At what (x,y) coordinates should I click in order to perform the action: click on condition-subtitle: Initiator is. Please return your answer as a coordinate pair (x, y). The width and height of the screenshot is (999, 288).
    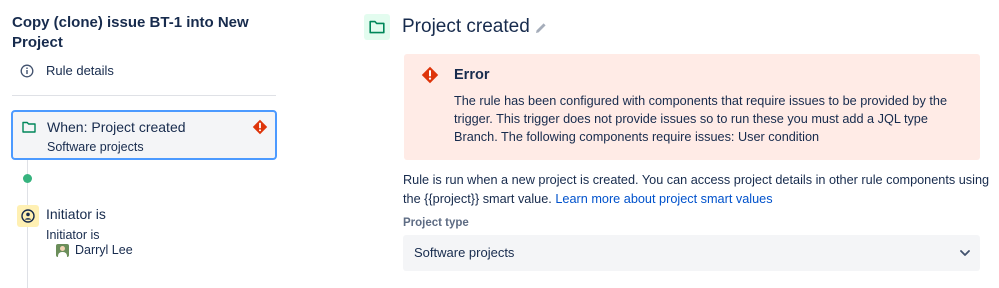
    Looking at the image, I should click on (73, 235).